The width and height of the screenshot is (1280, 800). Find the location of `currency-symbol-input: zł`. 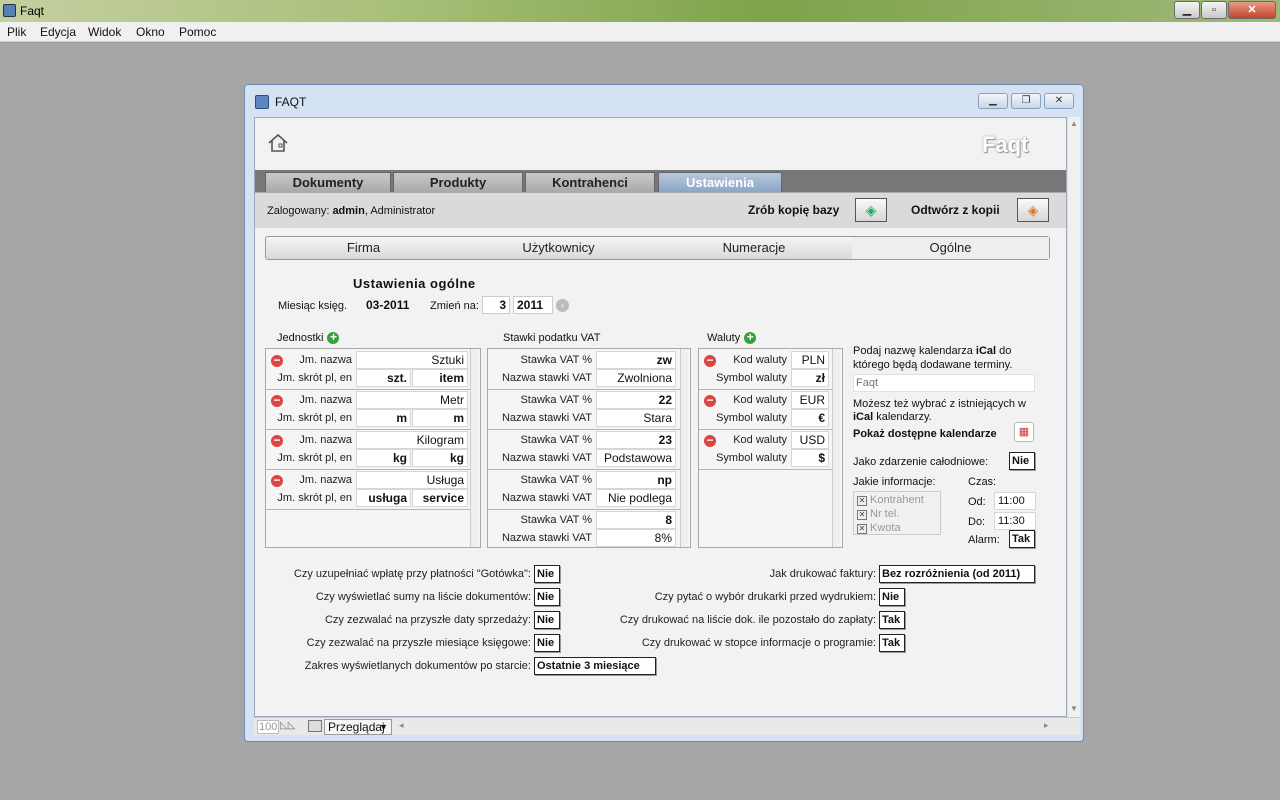

currency-symbol-input: zł is located at coordinates (810, 378).